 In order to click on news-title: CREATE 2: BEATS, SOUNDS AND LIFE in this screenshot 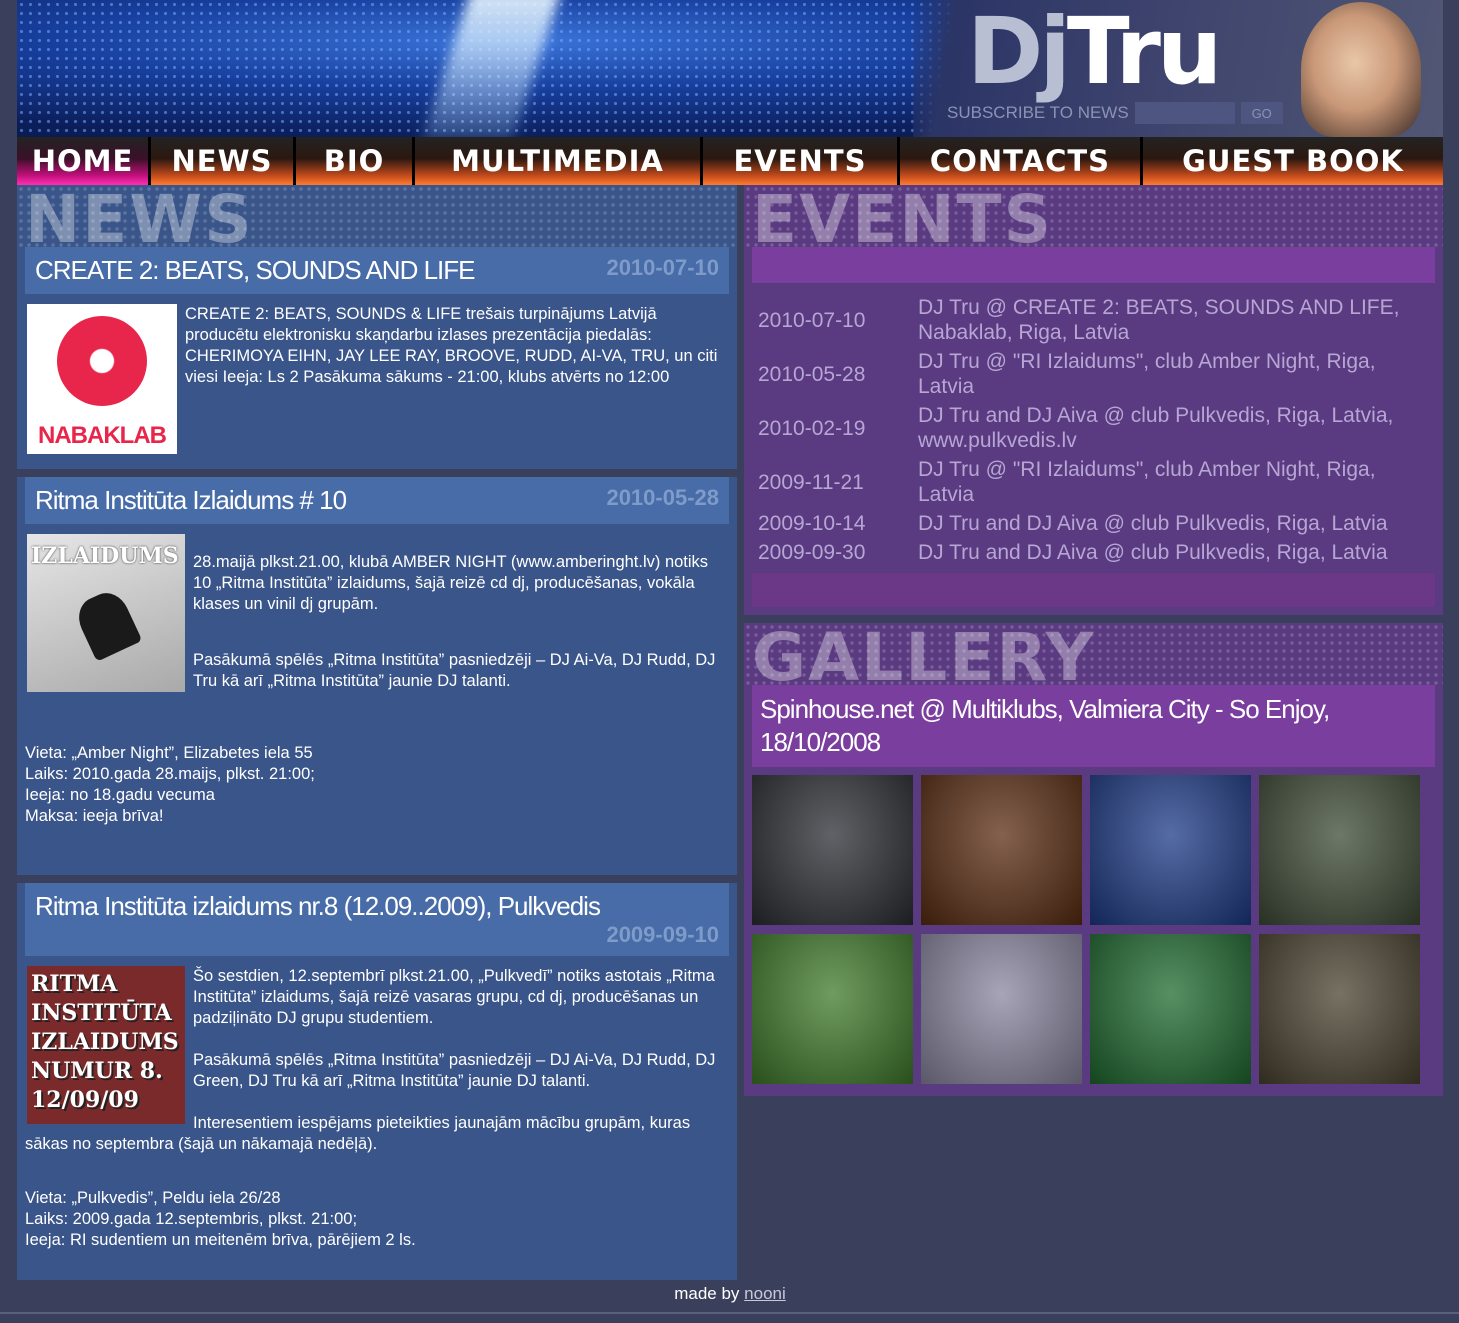, I will do `click(255, 270)`.